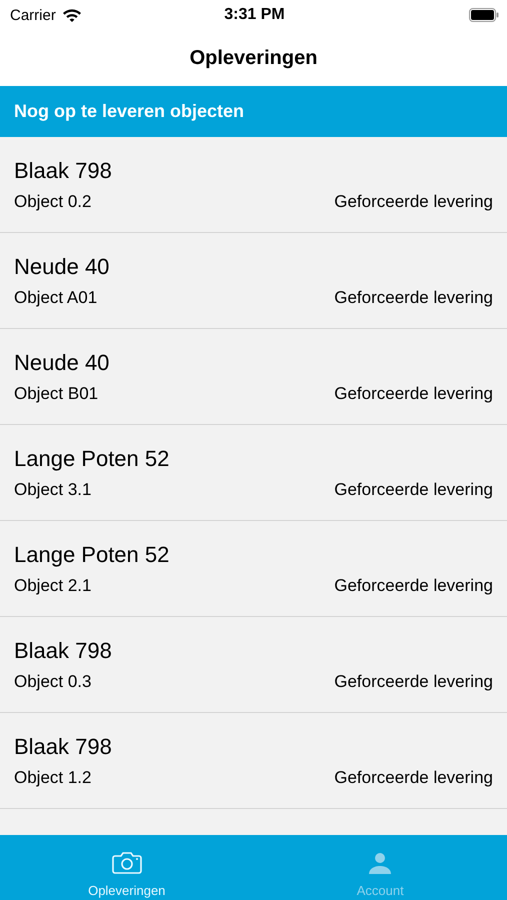 The image size is (507, 900). What do you see at coordinates (56, 394) in the screenshot?
I see `item-subtitle: Object B01` at bounding box center [56, 394].